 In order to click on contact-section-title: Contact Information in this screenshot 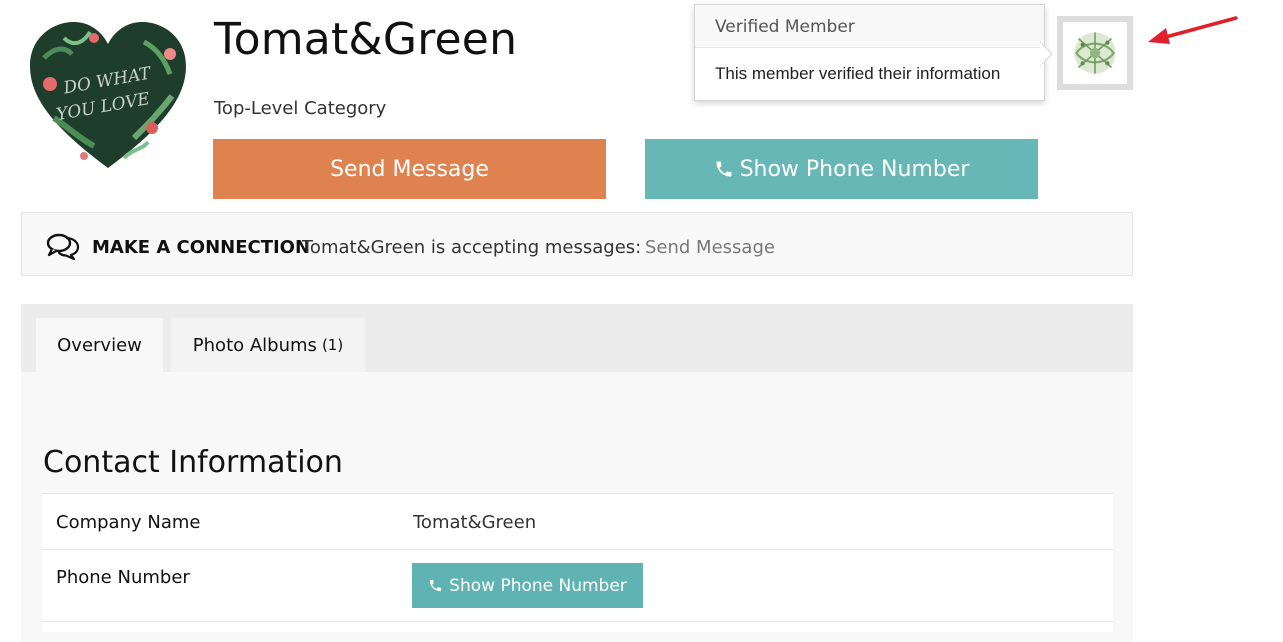, I will do `click(193, 462)`.